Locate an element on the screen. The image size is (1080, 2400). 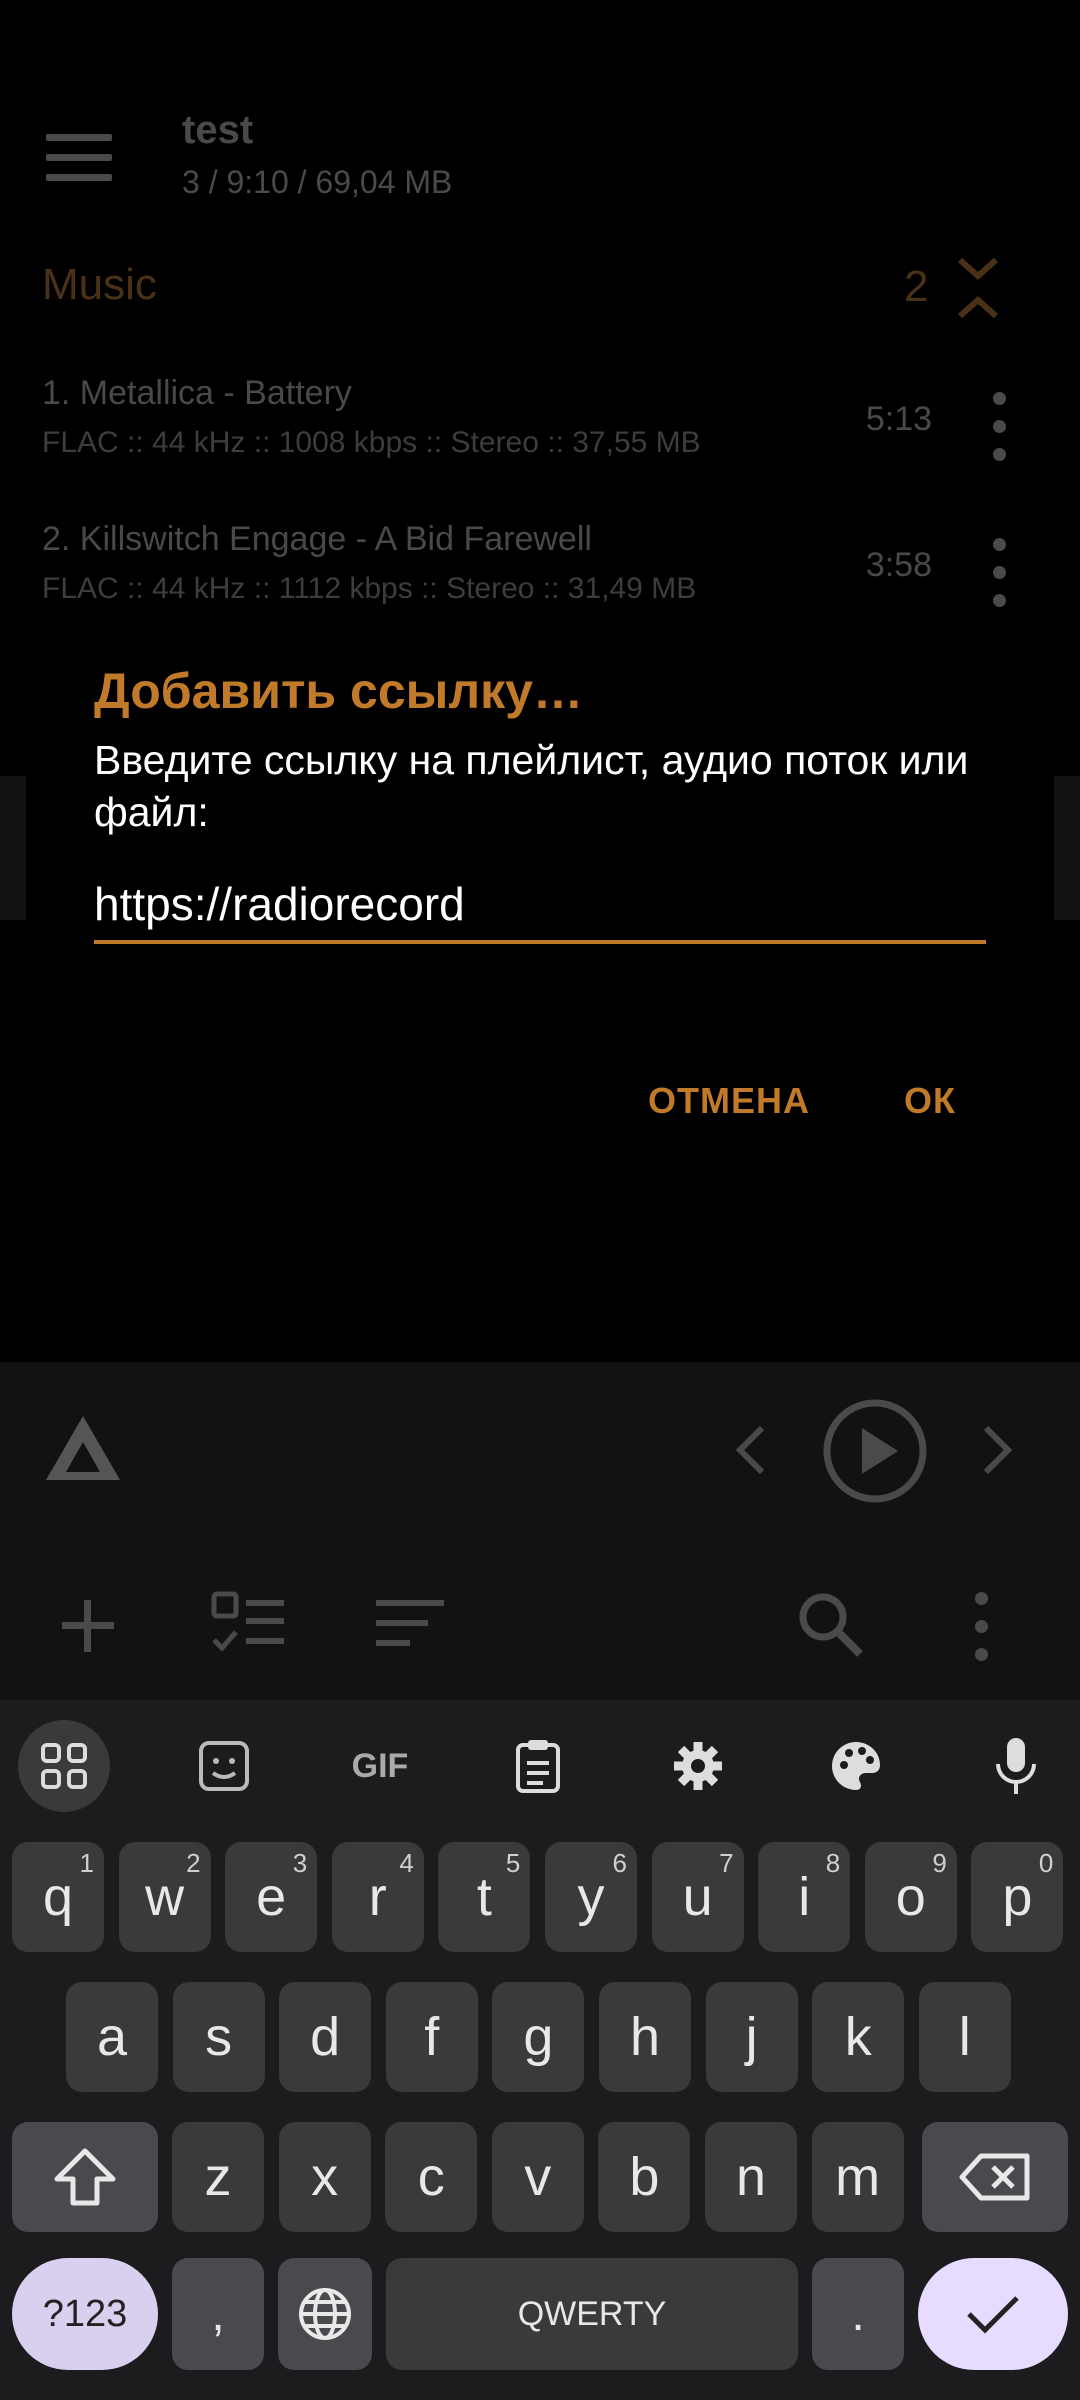
shift-icon is located at coordinates (85, 2177).